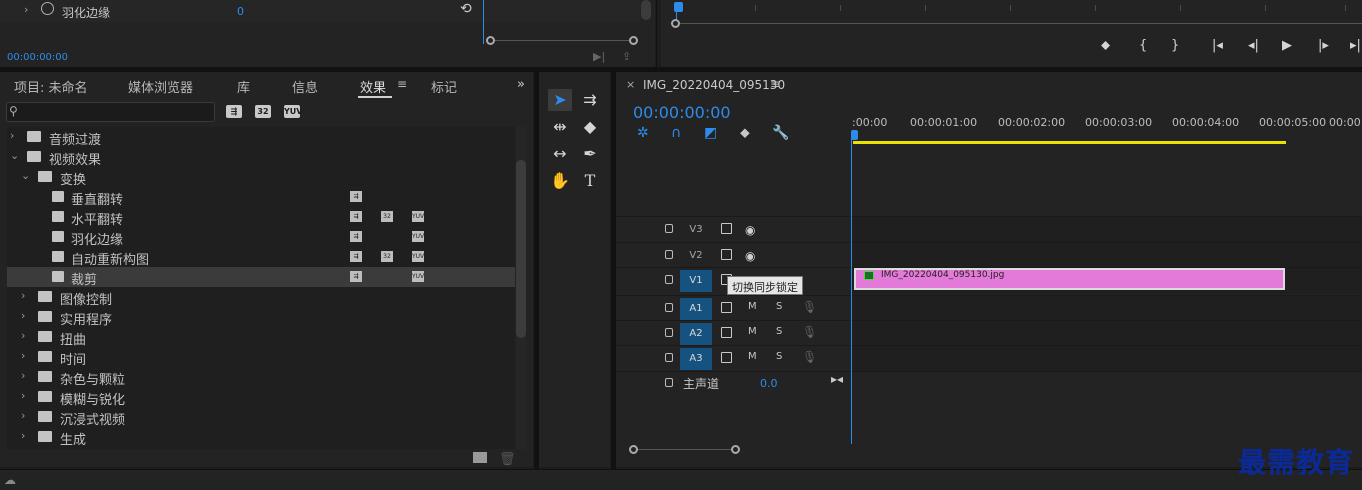 Image resolution: width=1362 pixels, height=490 pixels. I want to click on effect-property-row: › 羽化边缘 0 ⟲, so click(320, 11).